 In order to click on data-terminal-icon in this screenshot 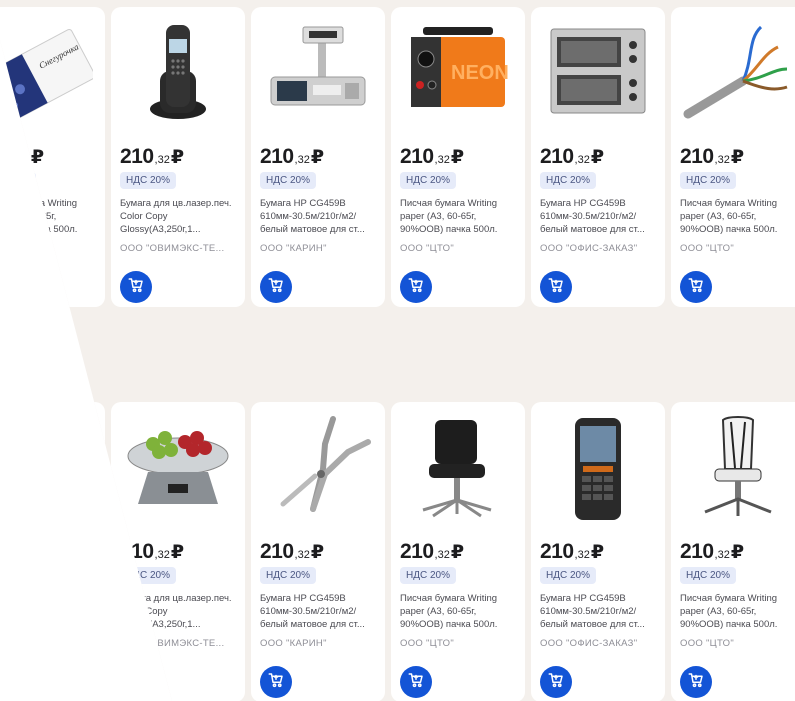, I will do `click(598, 471)`.